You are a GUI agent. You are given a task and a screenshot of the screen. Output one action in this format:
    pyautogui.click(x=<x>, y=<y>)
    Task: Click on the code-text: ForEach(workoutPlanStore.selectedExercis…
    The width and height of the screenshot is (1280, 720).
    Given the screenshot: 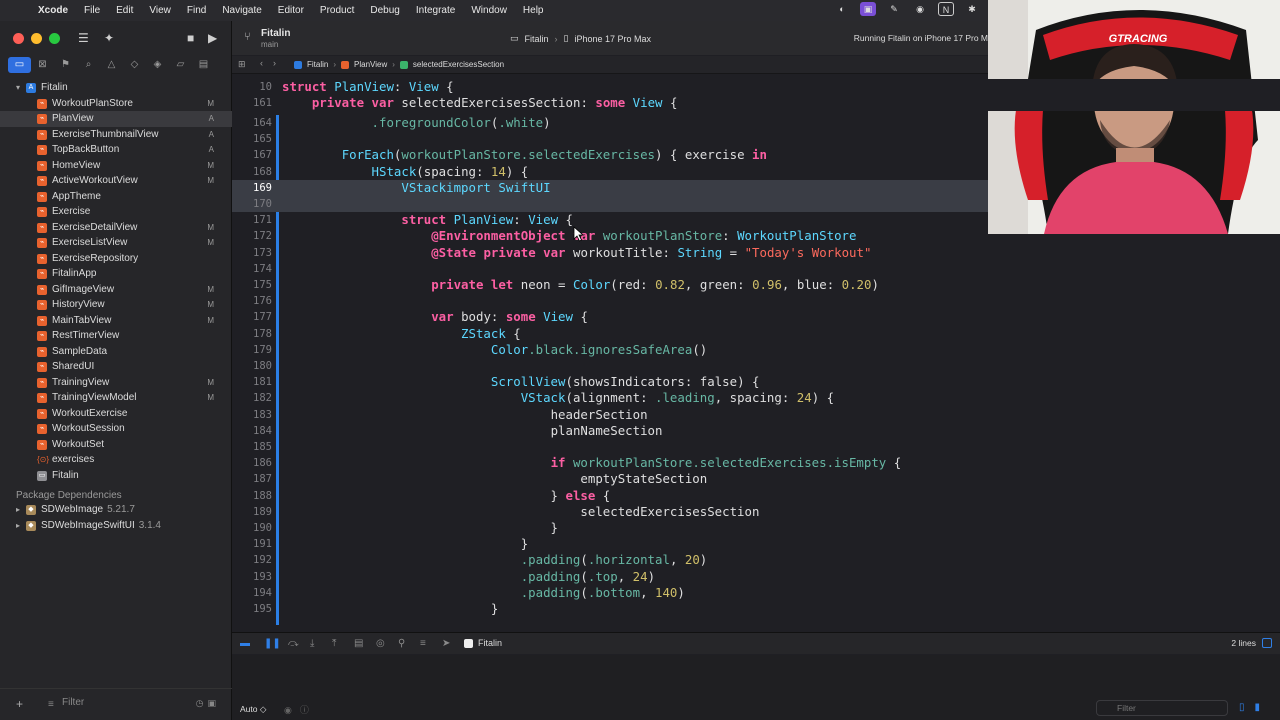 What is the action you would take?
    pyautogui.click(x=524, y=155)
    